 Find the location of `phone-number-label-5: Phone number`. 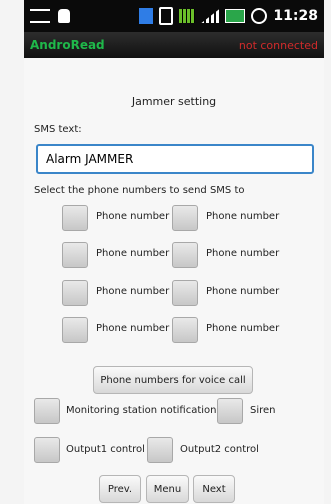

phone-number-label-5: Phone number is located at coordinates (133, 291).